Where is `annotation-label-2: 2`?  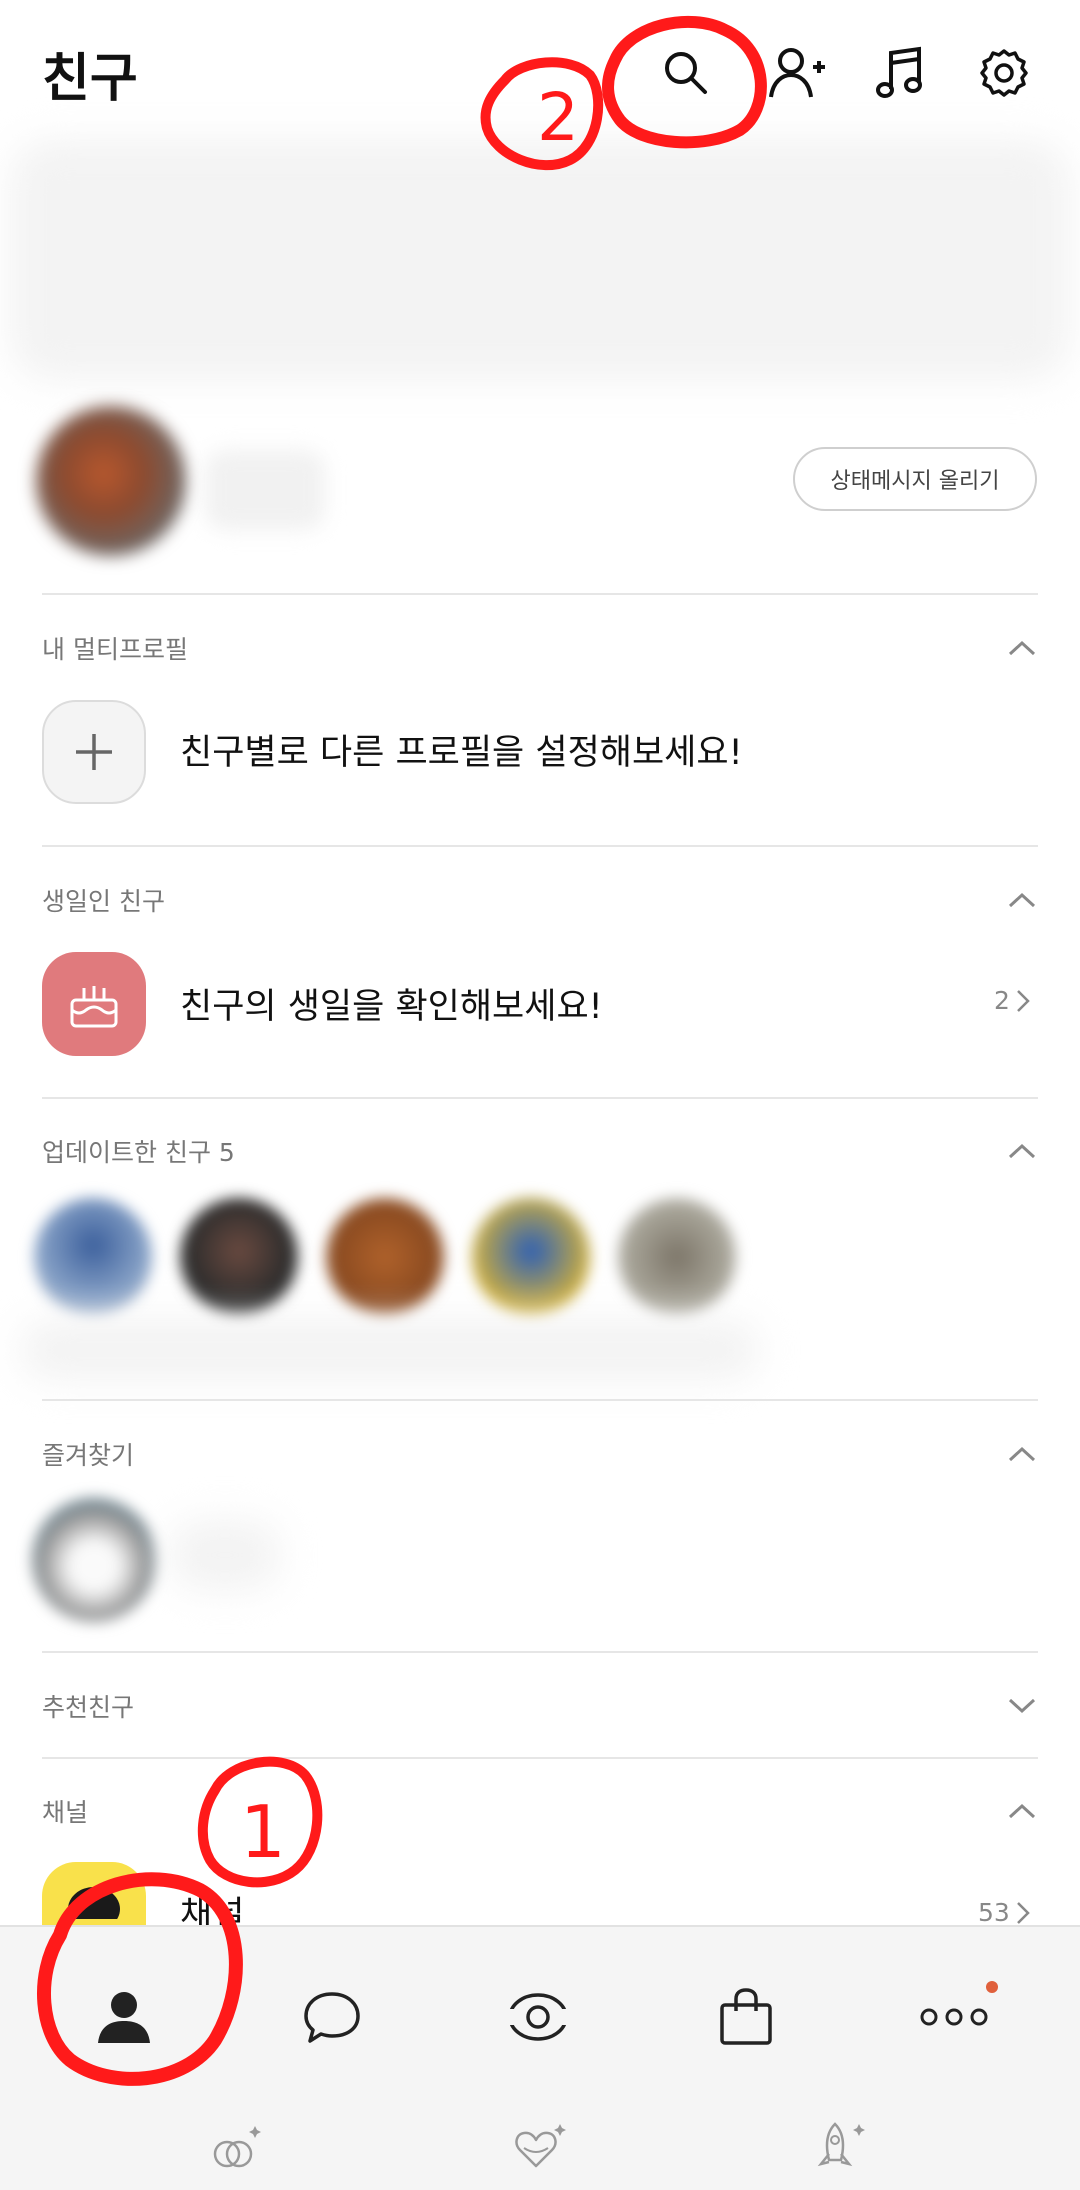
annotation-label-2: 2 is located at coordinates (558, 117).